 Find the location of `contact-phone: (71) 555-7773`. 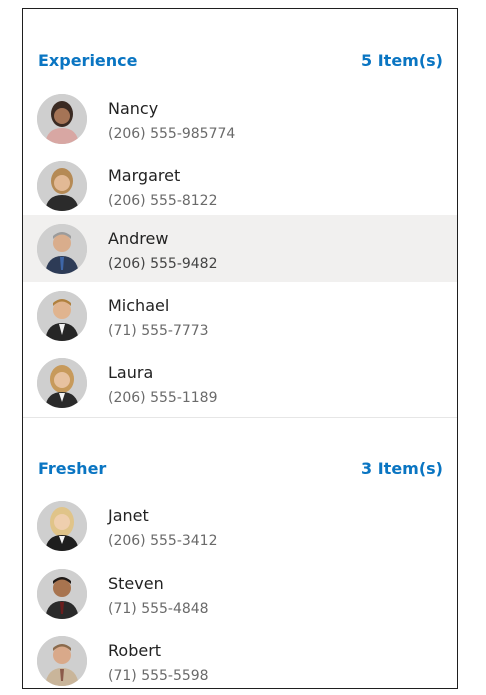

contact-phone: (71) 555-7773 is located at coordinates (158, 331).